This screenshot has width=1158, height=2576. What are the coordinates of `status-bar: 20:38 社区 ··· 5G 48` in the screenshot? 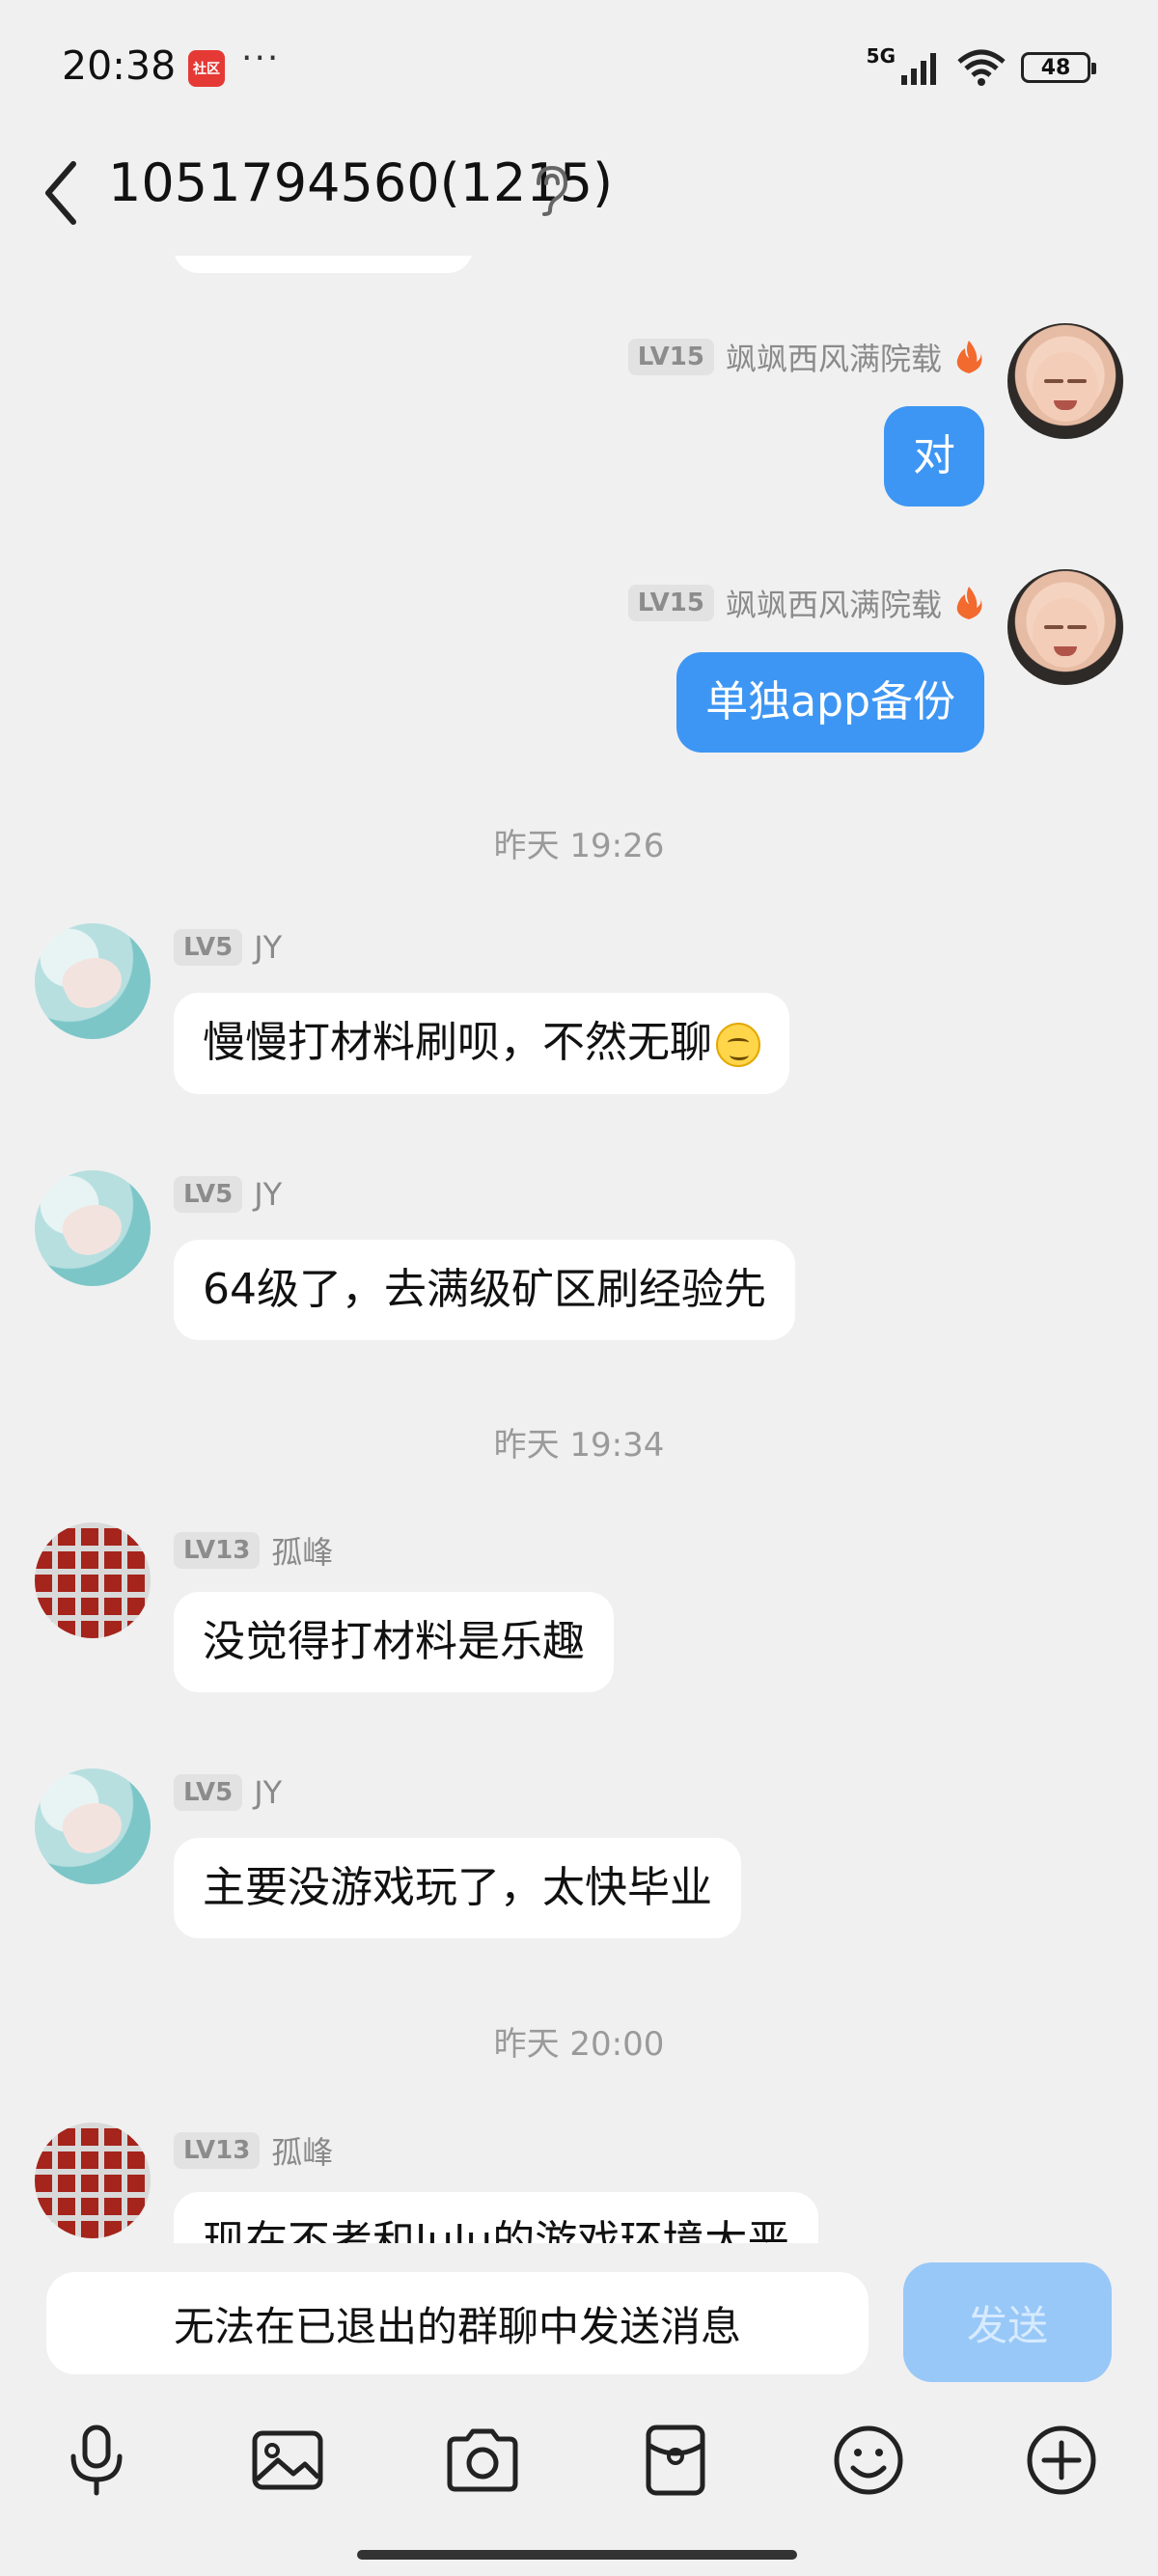 It's located at (579, 67).